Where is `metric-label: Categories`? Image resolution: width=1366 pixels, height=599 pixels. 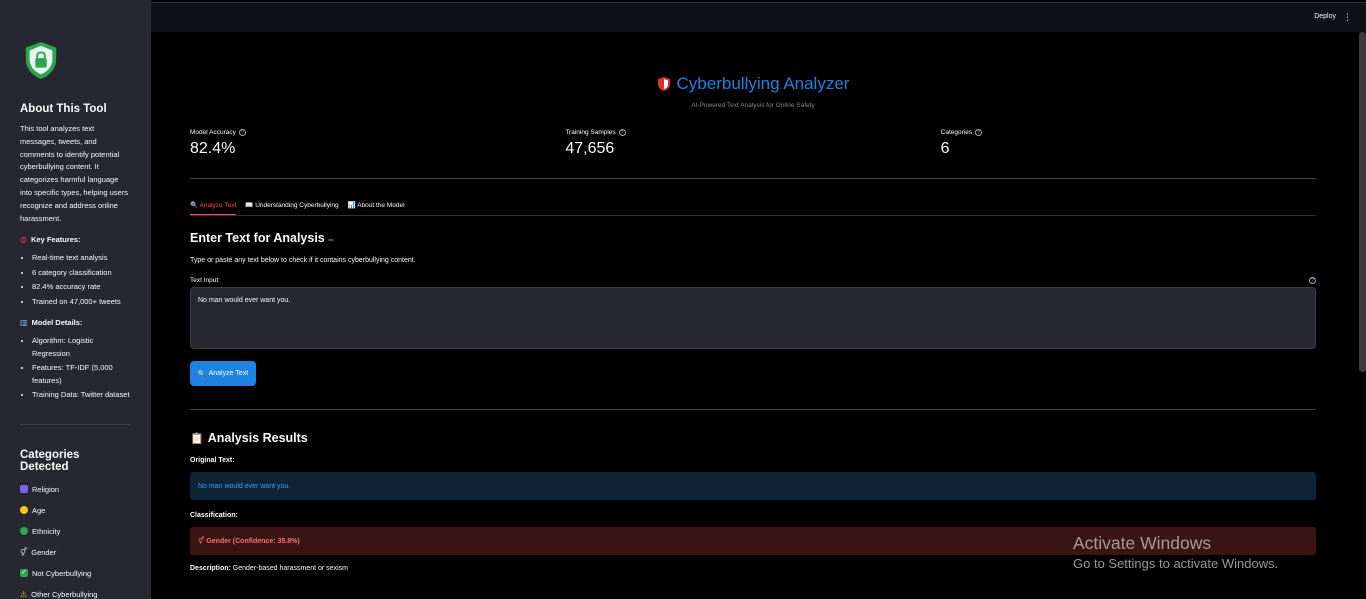 metric-label: Categories is located at coordinates (956, 132).